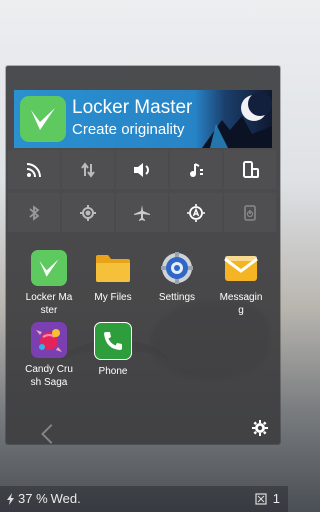  Describe the element at coordinates (128, 129) in the screenshot. I see `banner-subtitle: Create originality` at that location.